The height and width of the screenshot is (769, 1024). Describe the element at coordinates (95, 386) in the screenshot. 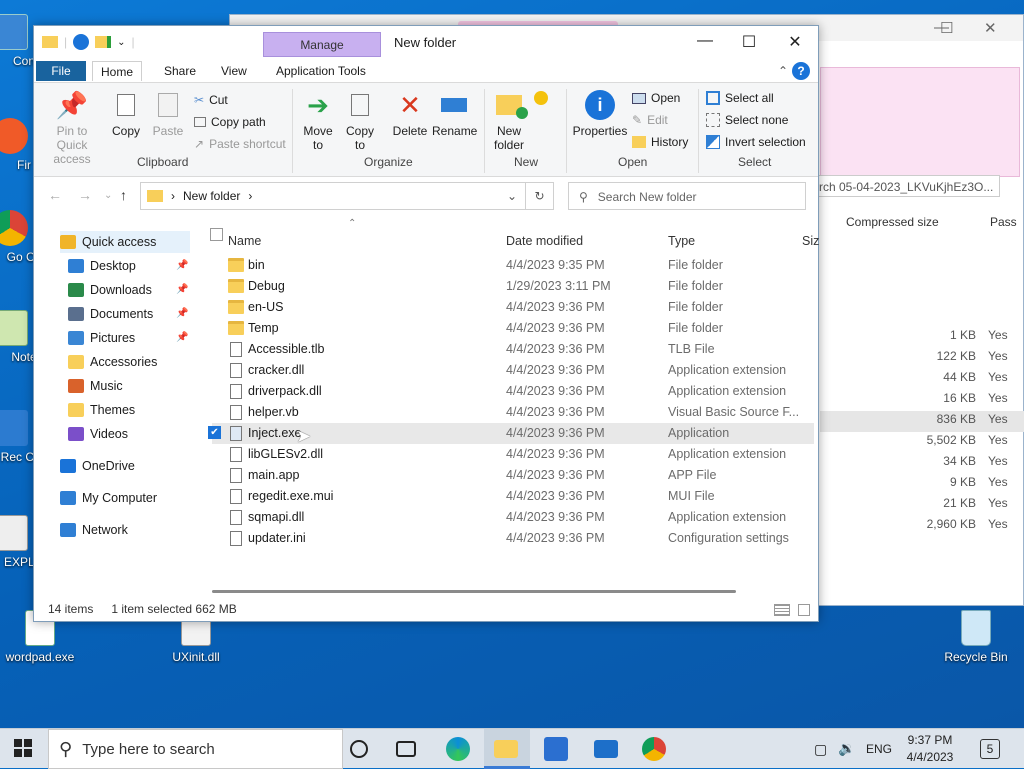

I see `nav-item: Music` at that location.